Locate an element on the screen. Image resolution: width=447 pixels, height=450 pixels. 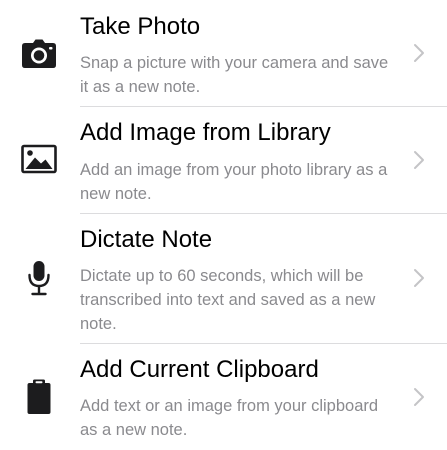
add-image-title: Add Image from Library is located at coordinates (205, 132).